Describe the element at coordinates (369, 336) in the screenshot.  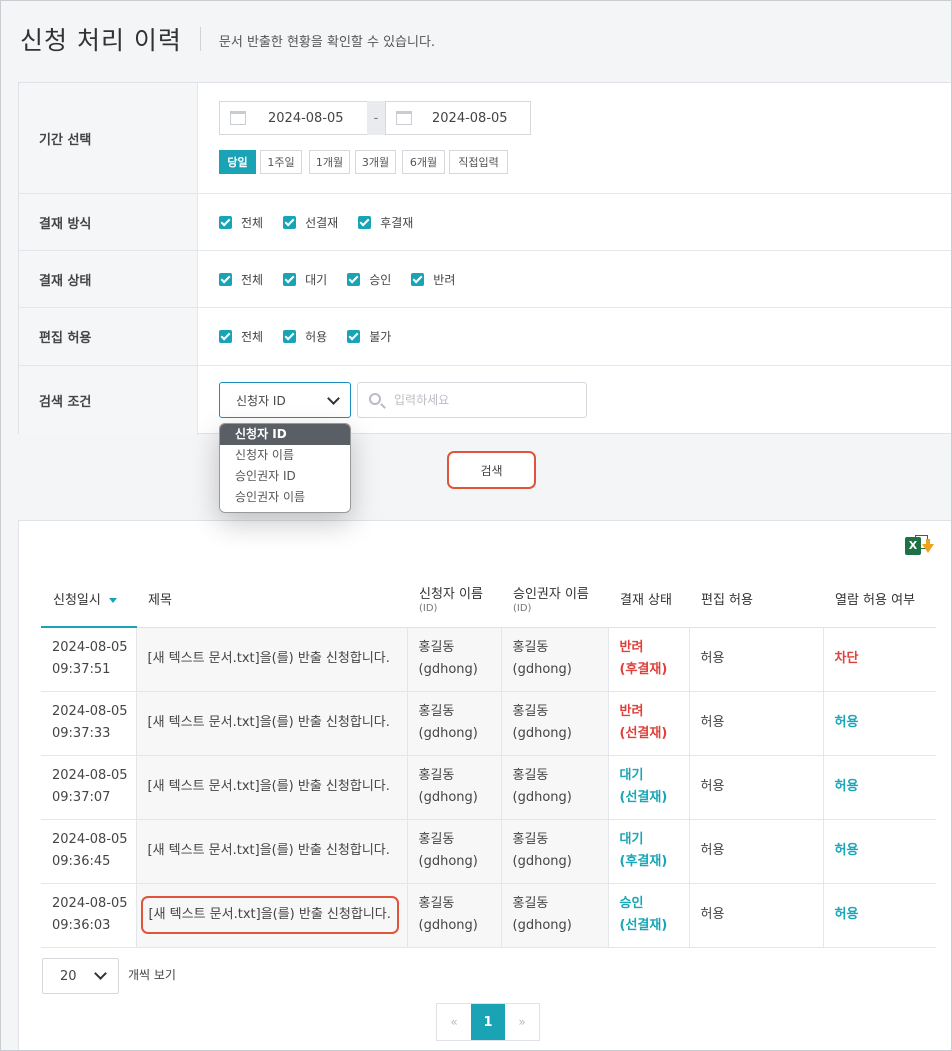
I see `checkbox-edit-deny: 불가` at that location.